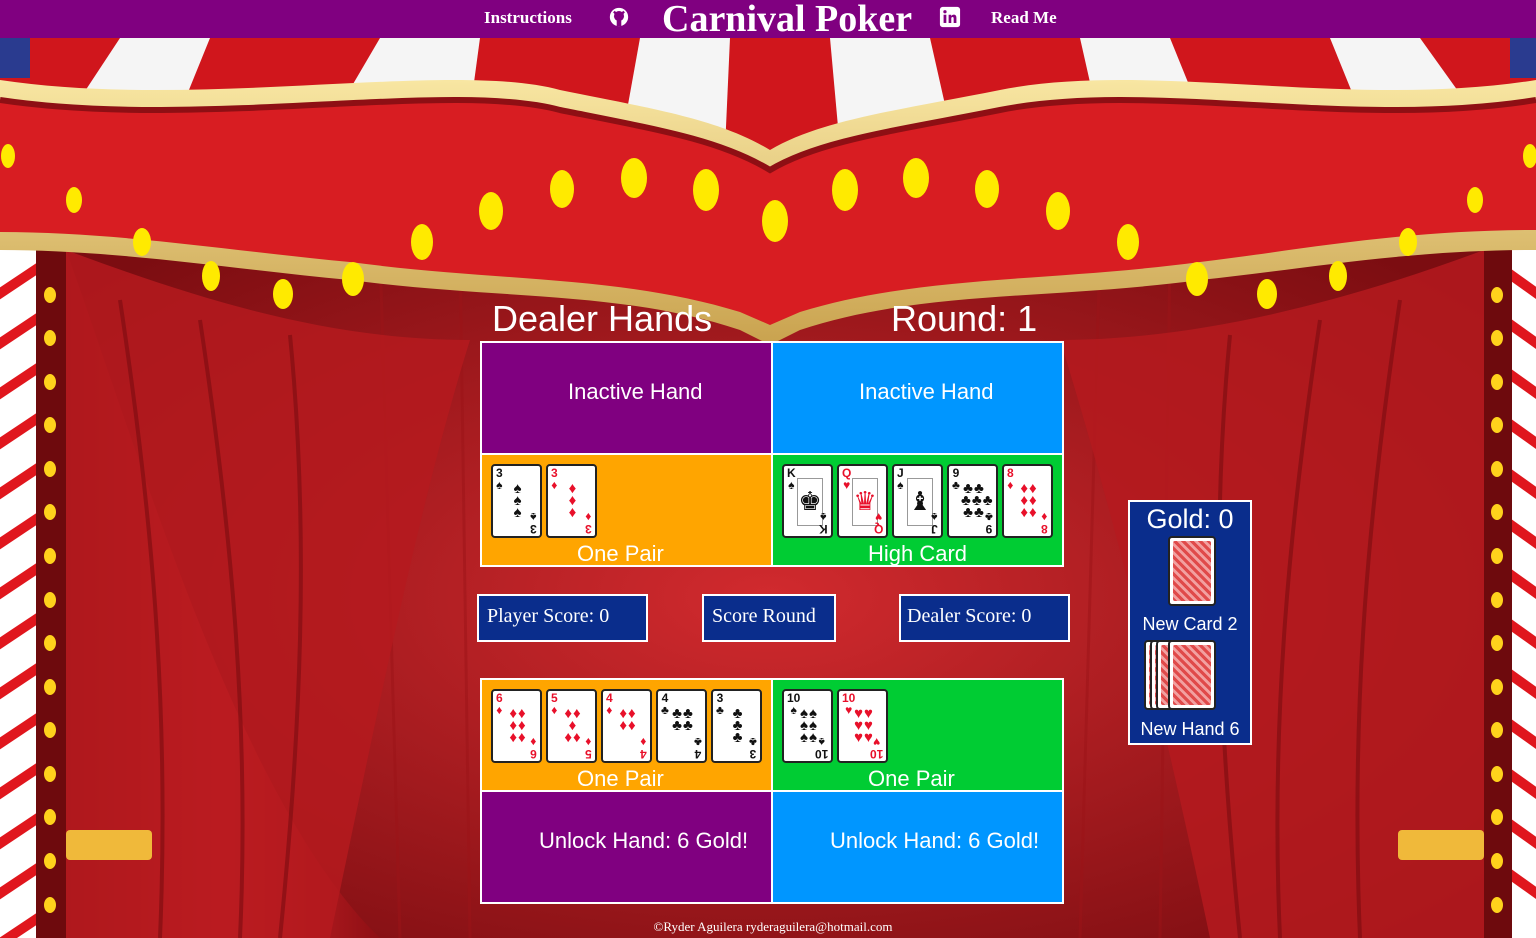 Image resolution: width=1536 pixels, height=938 pixels. What do you see at coordinates (917, 735) in the screenshot?
I see `player-hand-2: 10 ♠ ♠♠ ♠♠ ♠♠ 10 ♠ 10 ♥ ♥♥ ♥♥ ♥♥ 10 ♥ One Pair` at bounding box center [917, 735].